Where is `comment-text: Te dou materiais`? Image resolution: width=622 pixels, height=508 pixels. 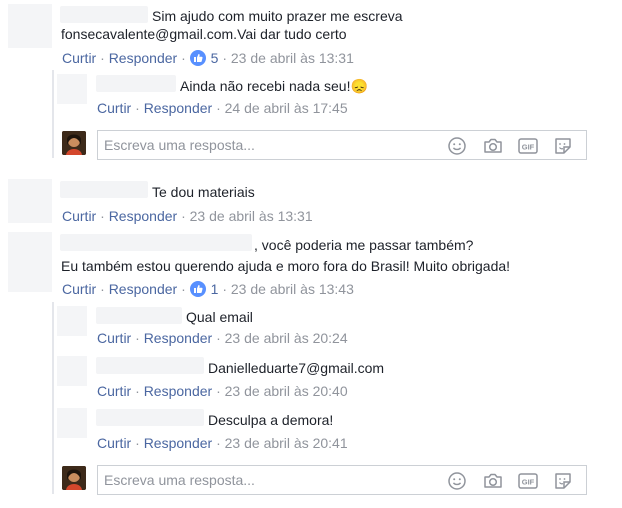 comment-text: Te dou materiais is located at coordinates (203, 192).